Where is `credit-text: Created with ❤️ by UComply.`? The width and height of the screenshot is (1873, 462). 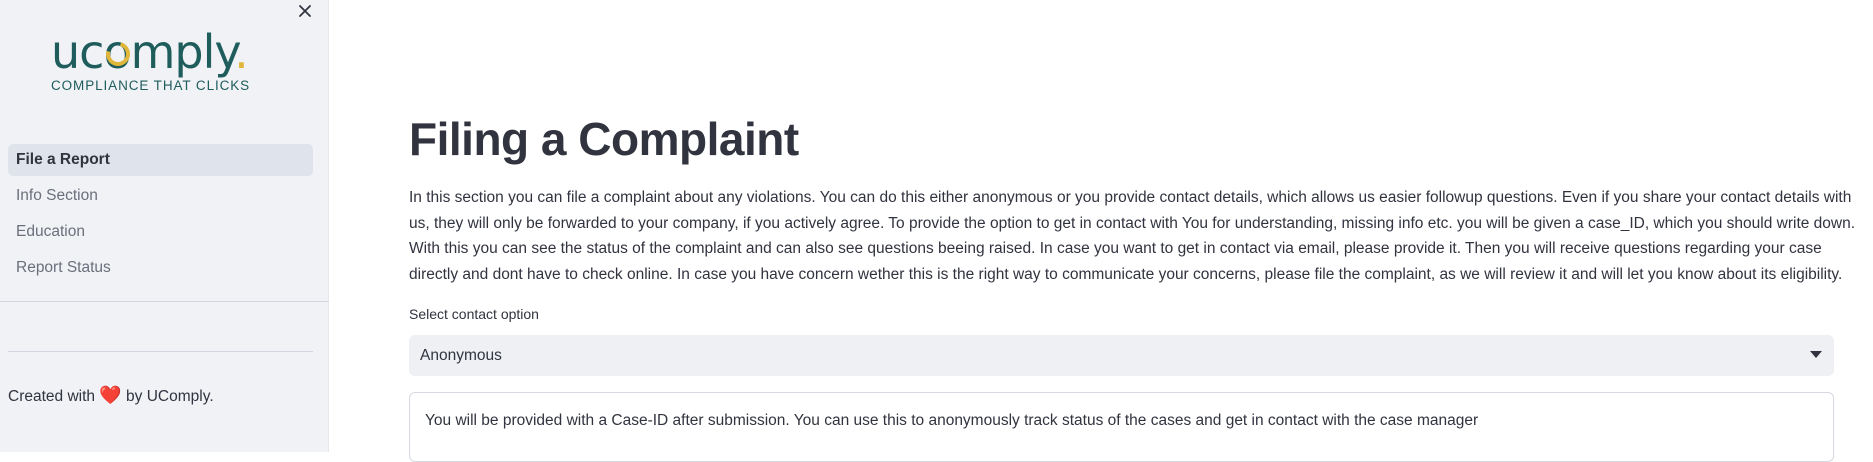
credit-text: Created with ❤️ by UComply. is located at coordinates (111, 395).